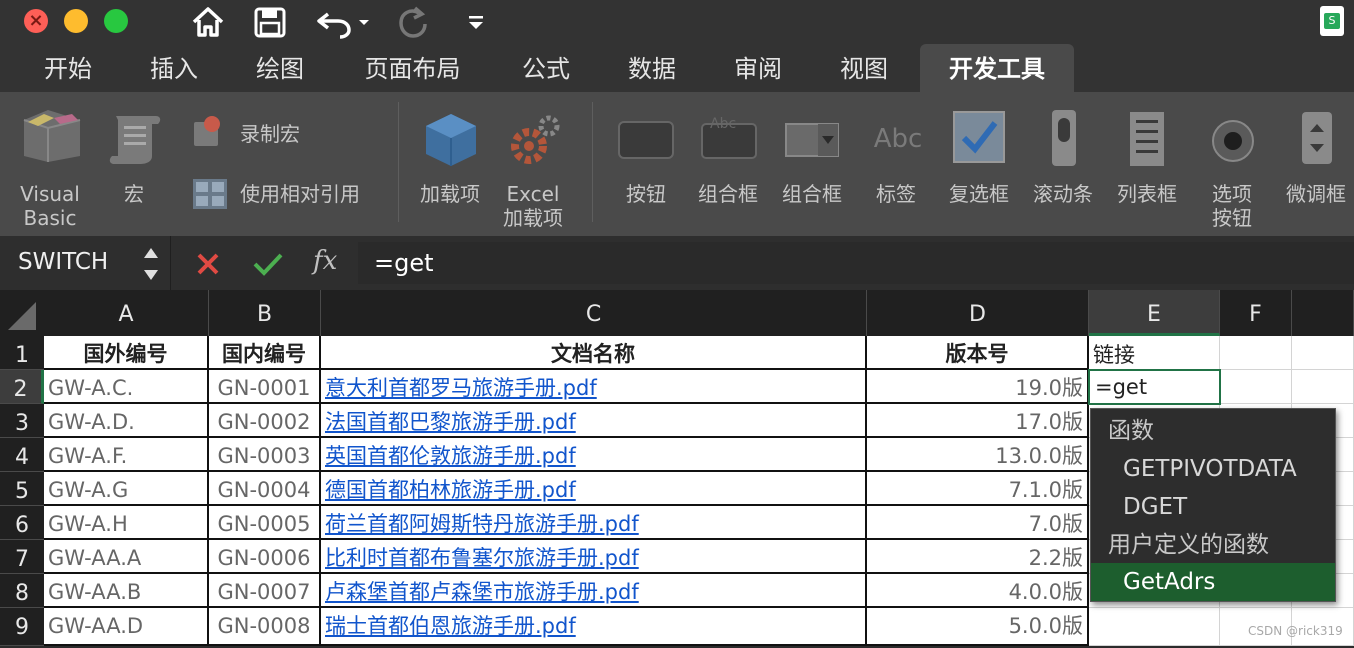 The height and width of the screenshot is (648, 1354). What do you see at coordinates (413, 22) in the screenshot?
I see `redo-icon` at bounding box center [413, 22].